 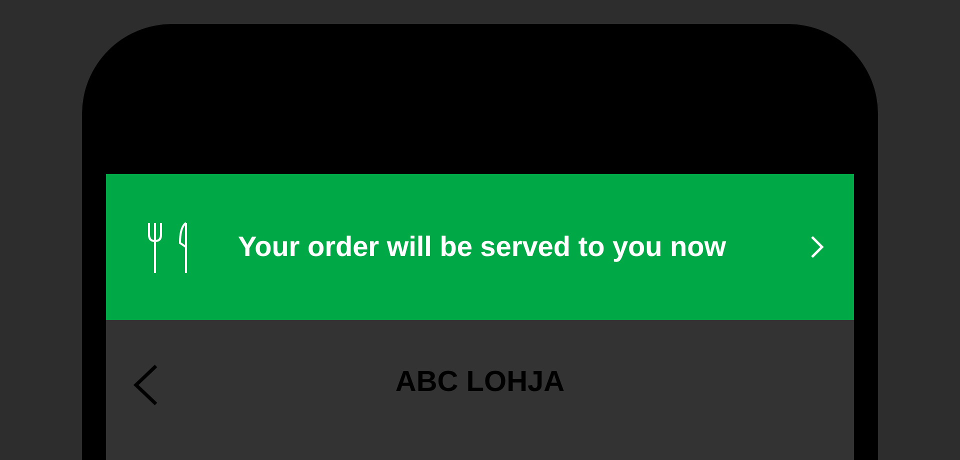 I want to click on back-icon, so click(x=145, y=385).